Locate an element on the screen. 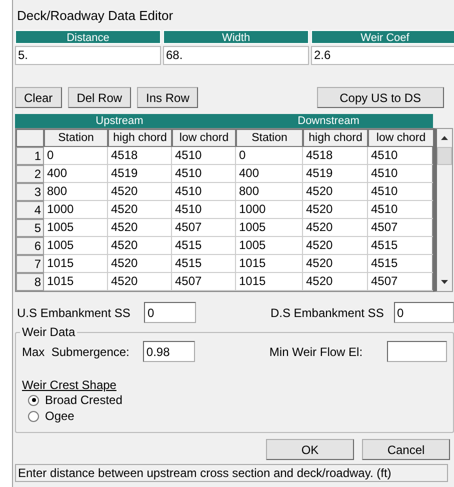 This screenshot has height=487, width=454. field-label: Max Submergence: is located at coordinates (76, 351).